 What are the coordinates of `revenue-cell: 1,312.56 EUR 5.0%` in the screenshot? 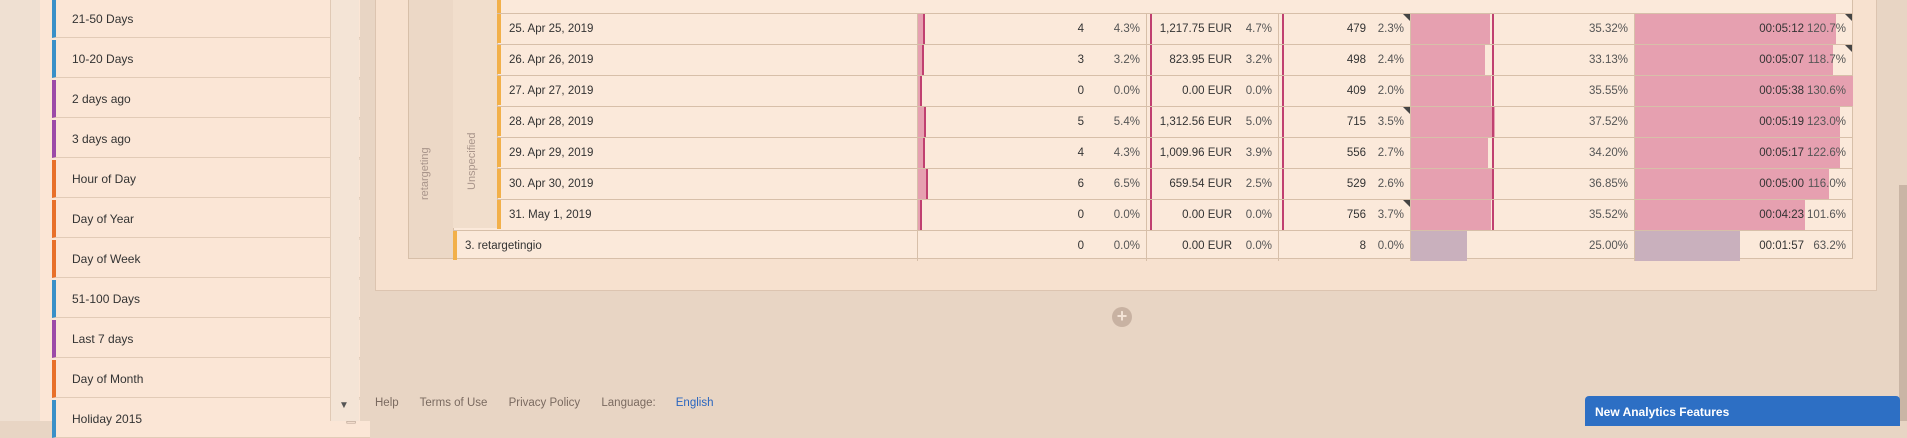 It's located at (1212, 122).